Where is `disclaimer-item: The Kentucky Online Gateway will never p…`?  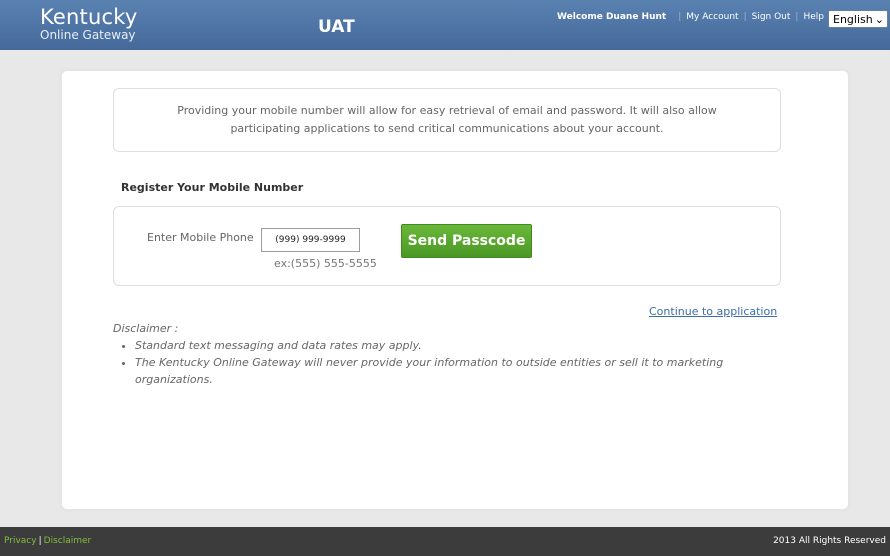
disclaimer-item: The Kentucky Online Gateway will never p… is located at coordinates (440, 371).